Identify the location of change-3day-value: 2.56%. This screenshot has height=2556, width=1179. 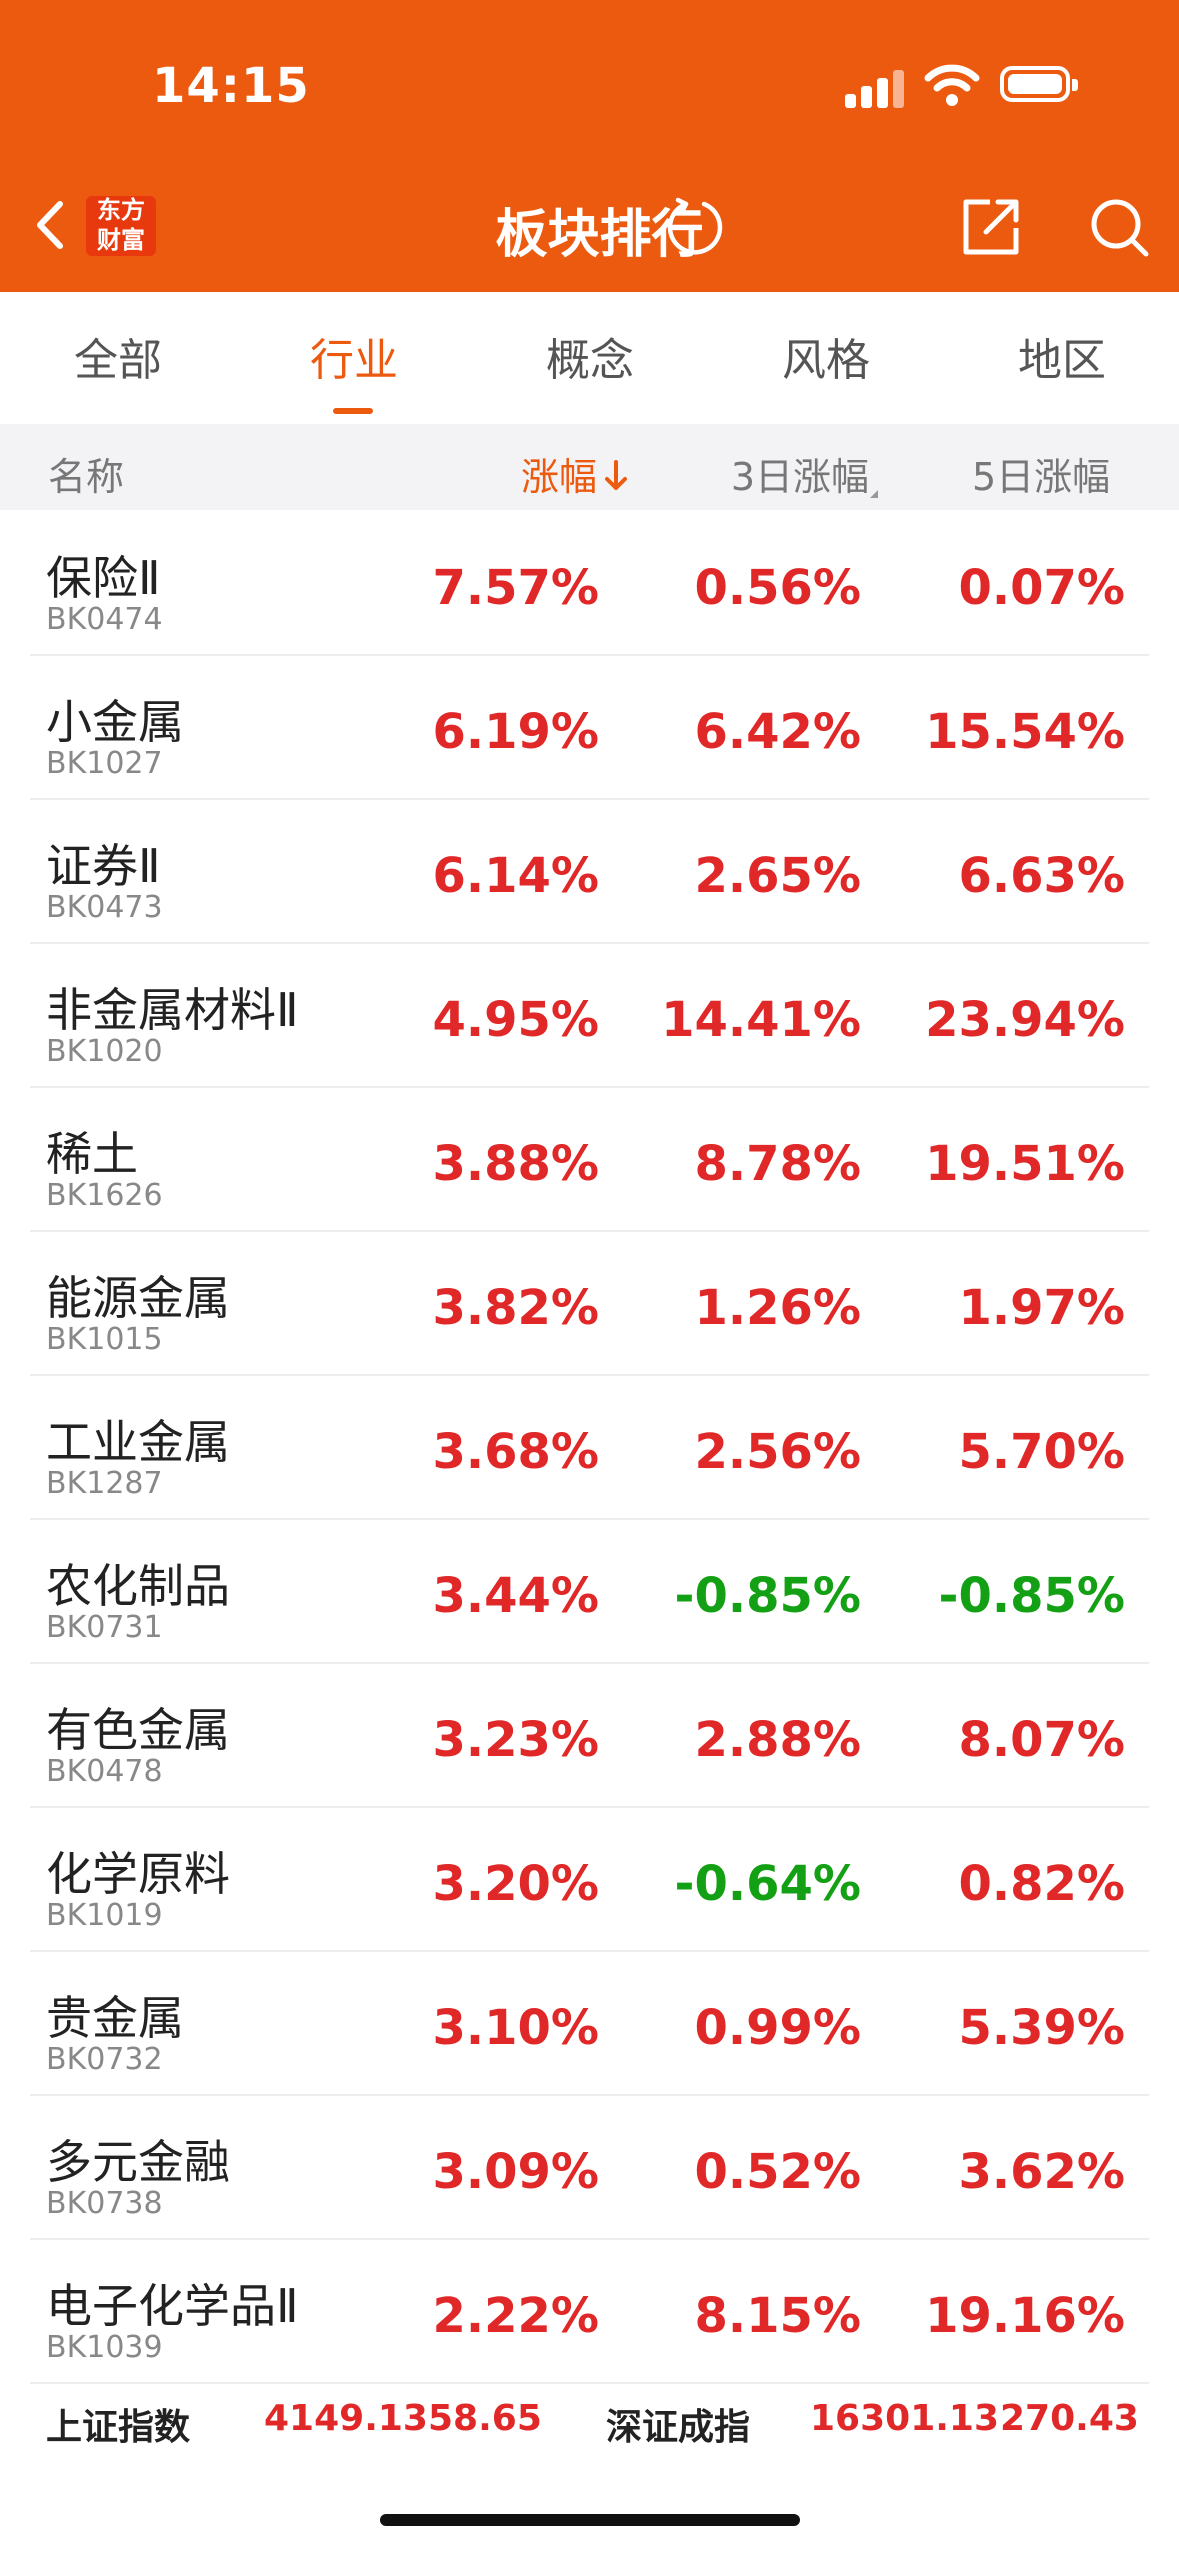
(777, 1452).